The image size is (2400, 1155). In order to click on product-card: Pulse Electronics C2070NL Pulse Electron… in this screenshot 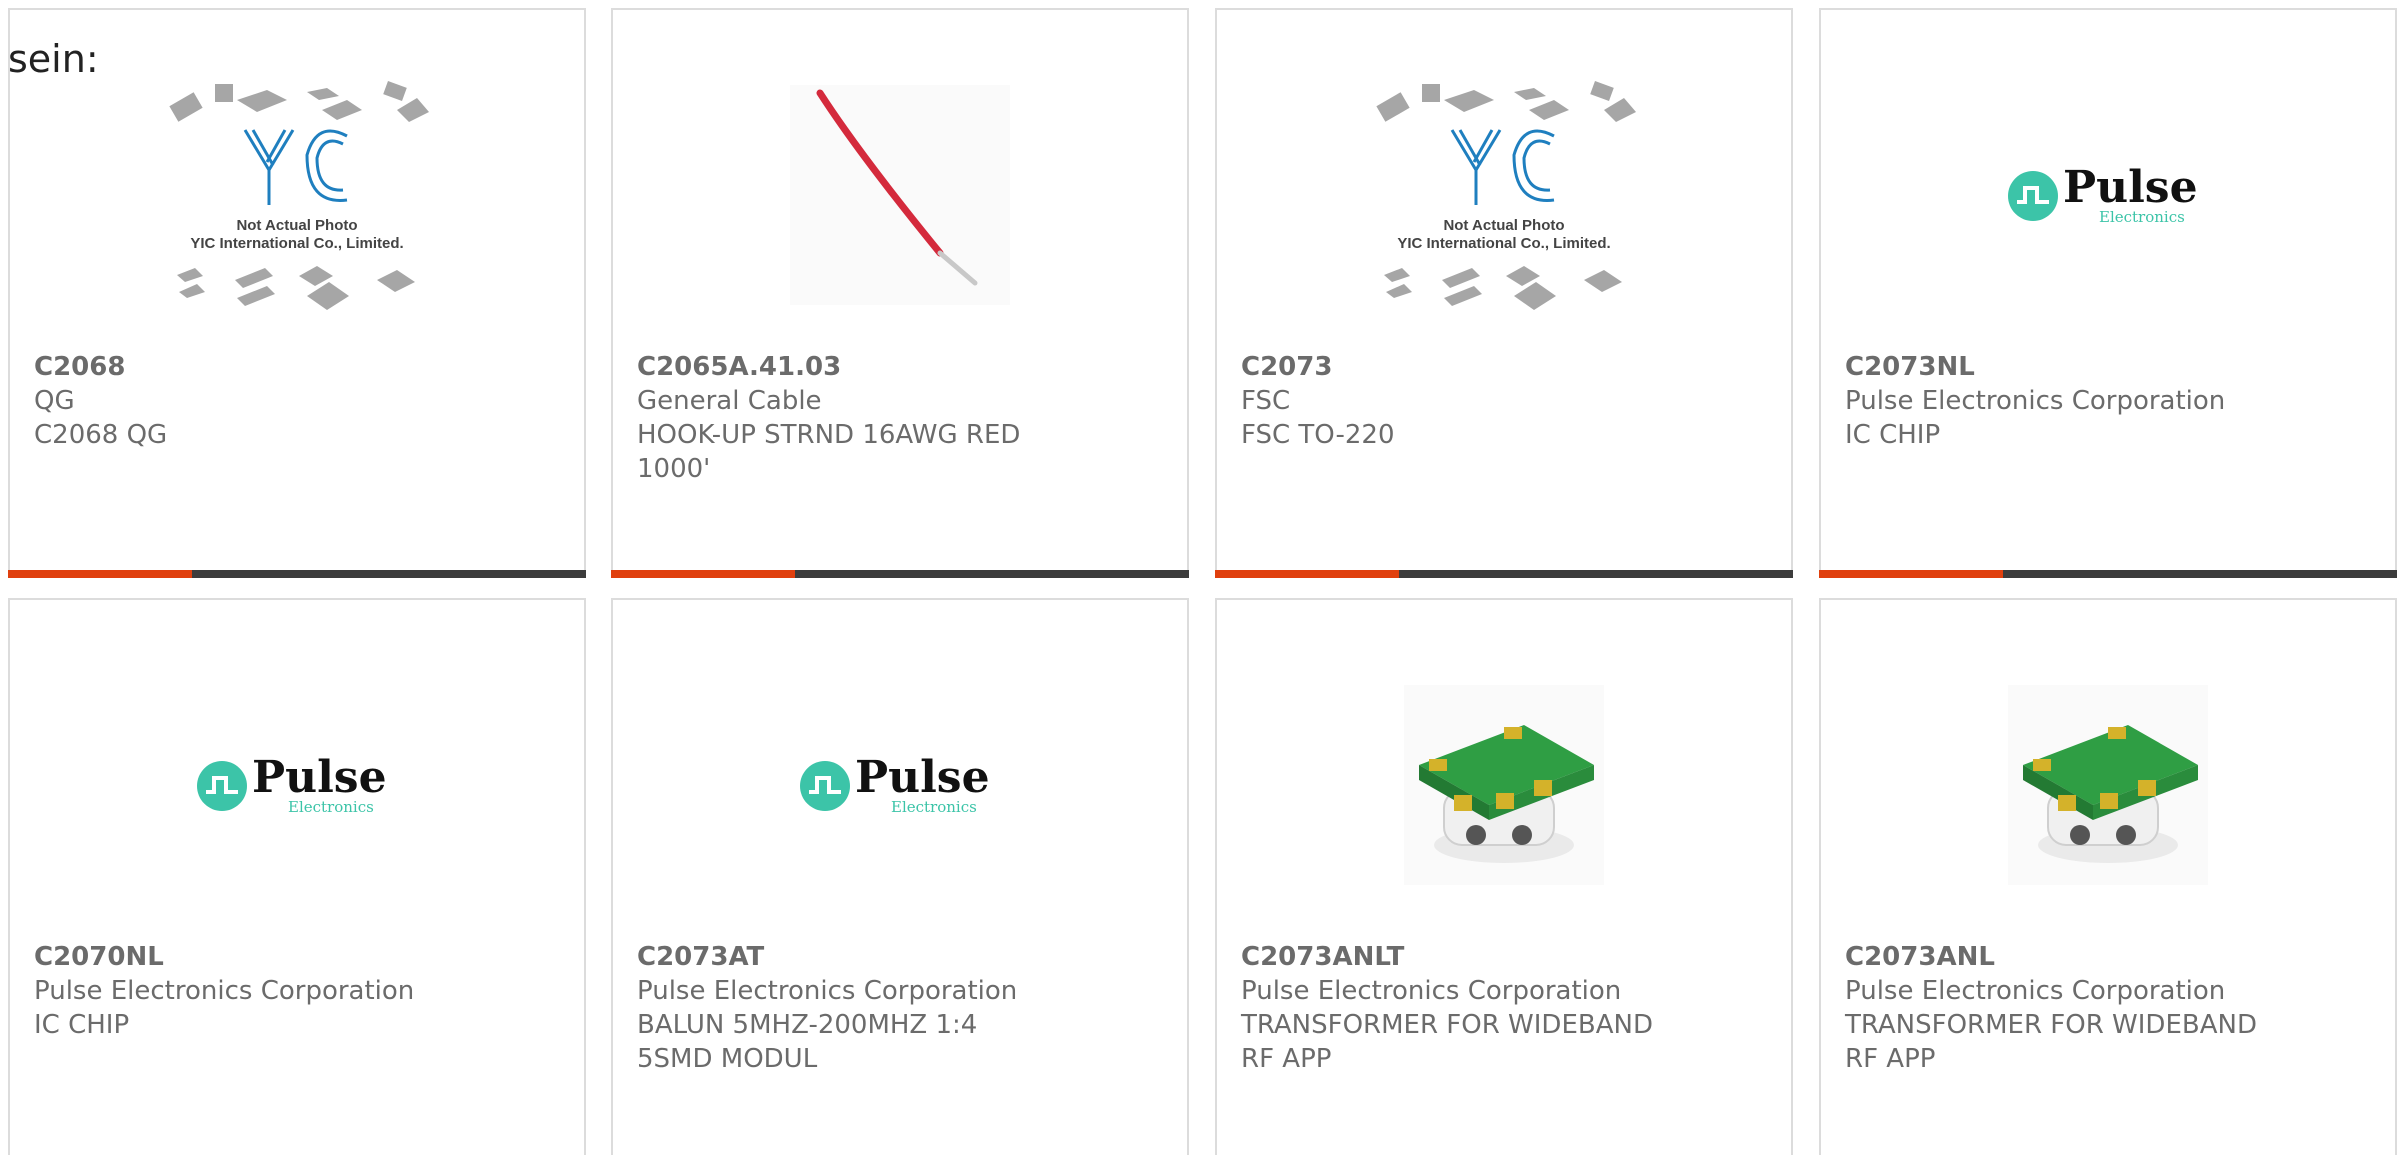, I will do `click(297, 876)`.